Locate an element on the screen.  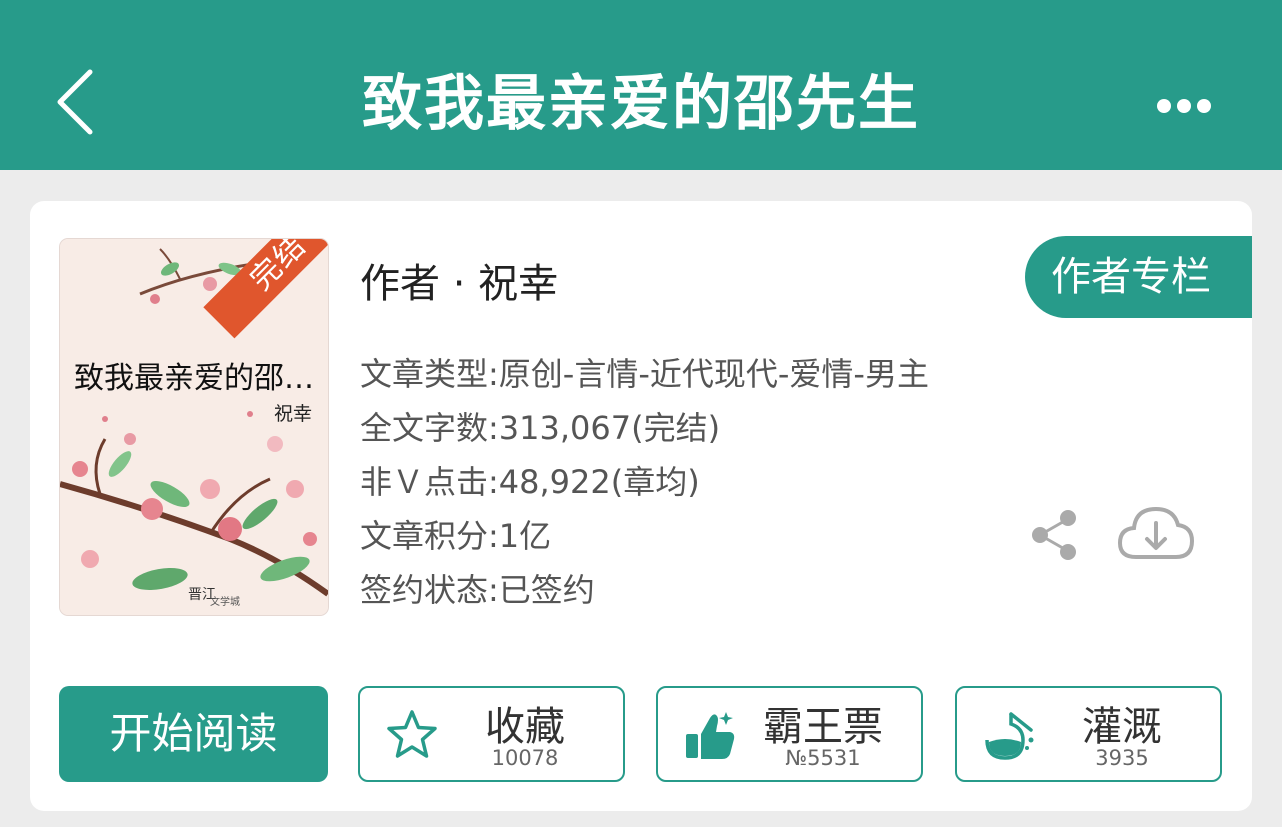
info-word-count: 全文字数:313,067(完结) is located at coordinates (540, 428).